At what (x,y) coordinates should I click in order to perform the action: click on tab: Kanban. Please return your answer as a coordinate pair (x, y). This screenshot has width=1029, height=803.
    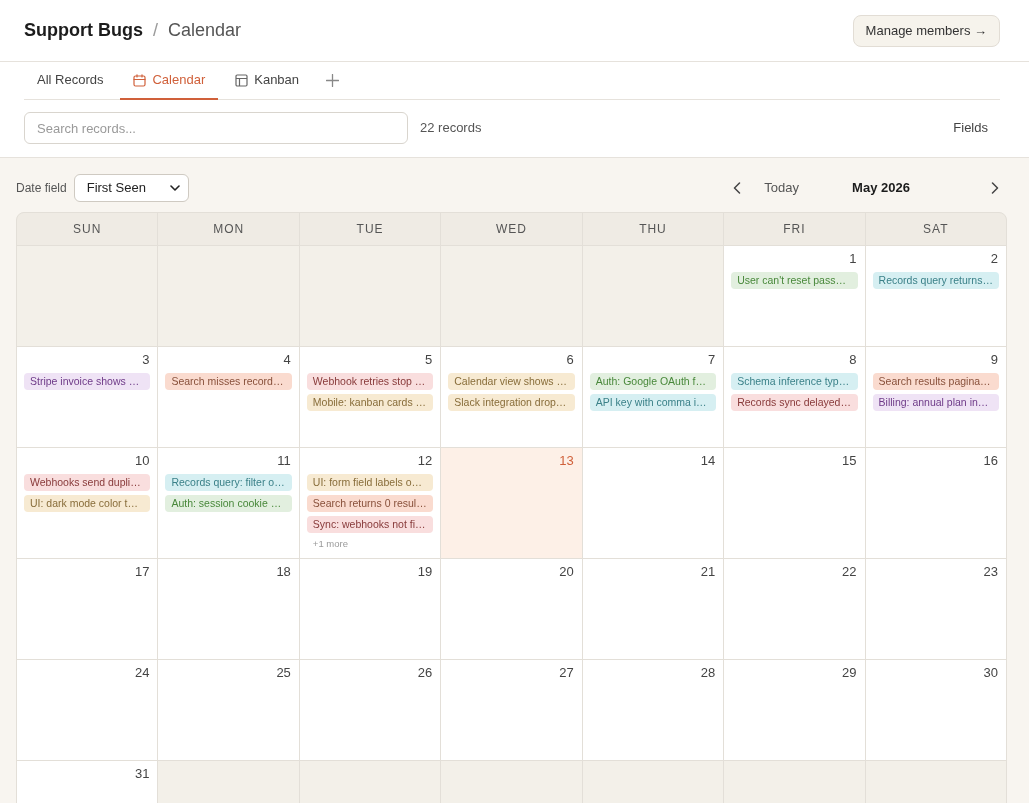
    Looking at the image, I should click on (267, 81).